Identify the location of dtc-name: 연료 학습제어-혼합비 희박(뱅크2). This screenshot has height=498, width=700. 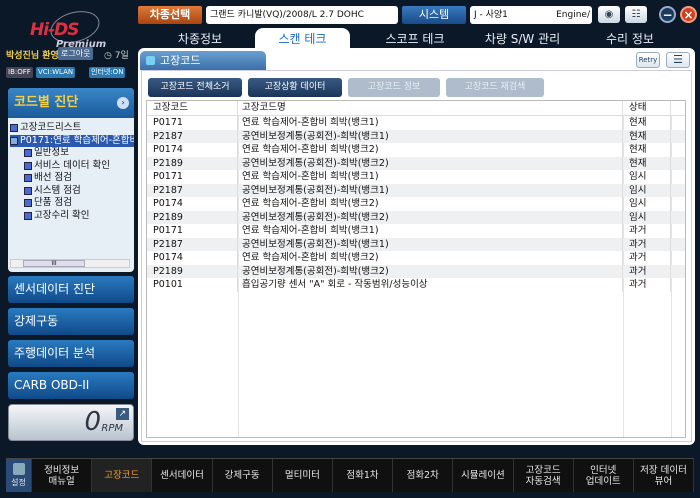
(430, 204).